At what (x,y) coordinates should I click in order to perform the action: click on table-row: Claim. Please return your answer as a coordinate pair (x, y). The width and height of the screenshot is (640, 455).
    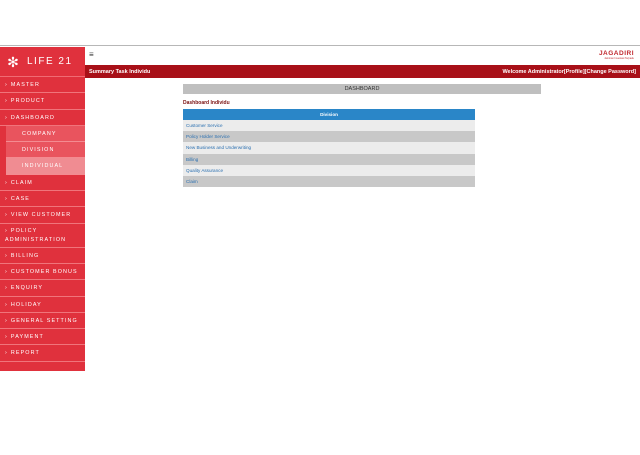
    Looking at the image, I should click on (329, 181).